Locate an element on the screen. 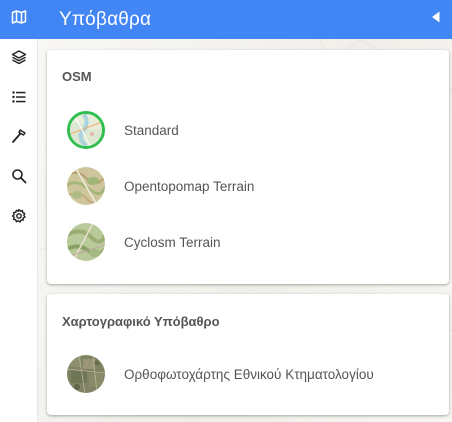 The width and height of the screenshot is (452, 422). gear-icon is located at coordinates (19, 216).